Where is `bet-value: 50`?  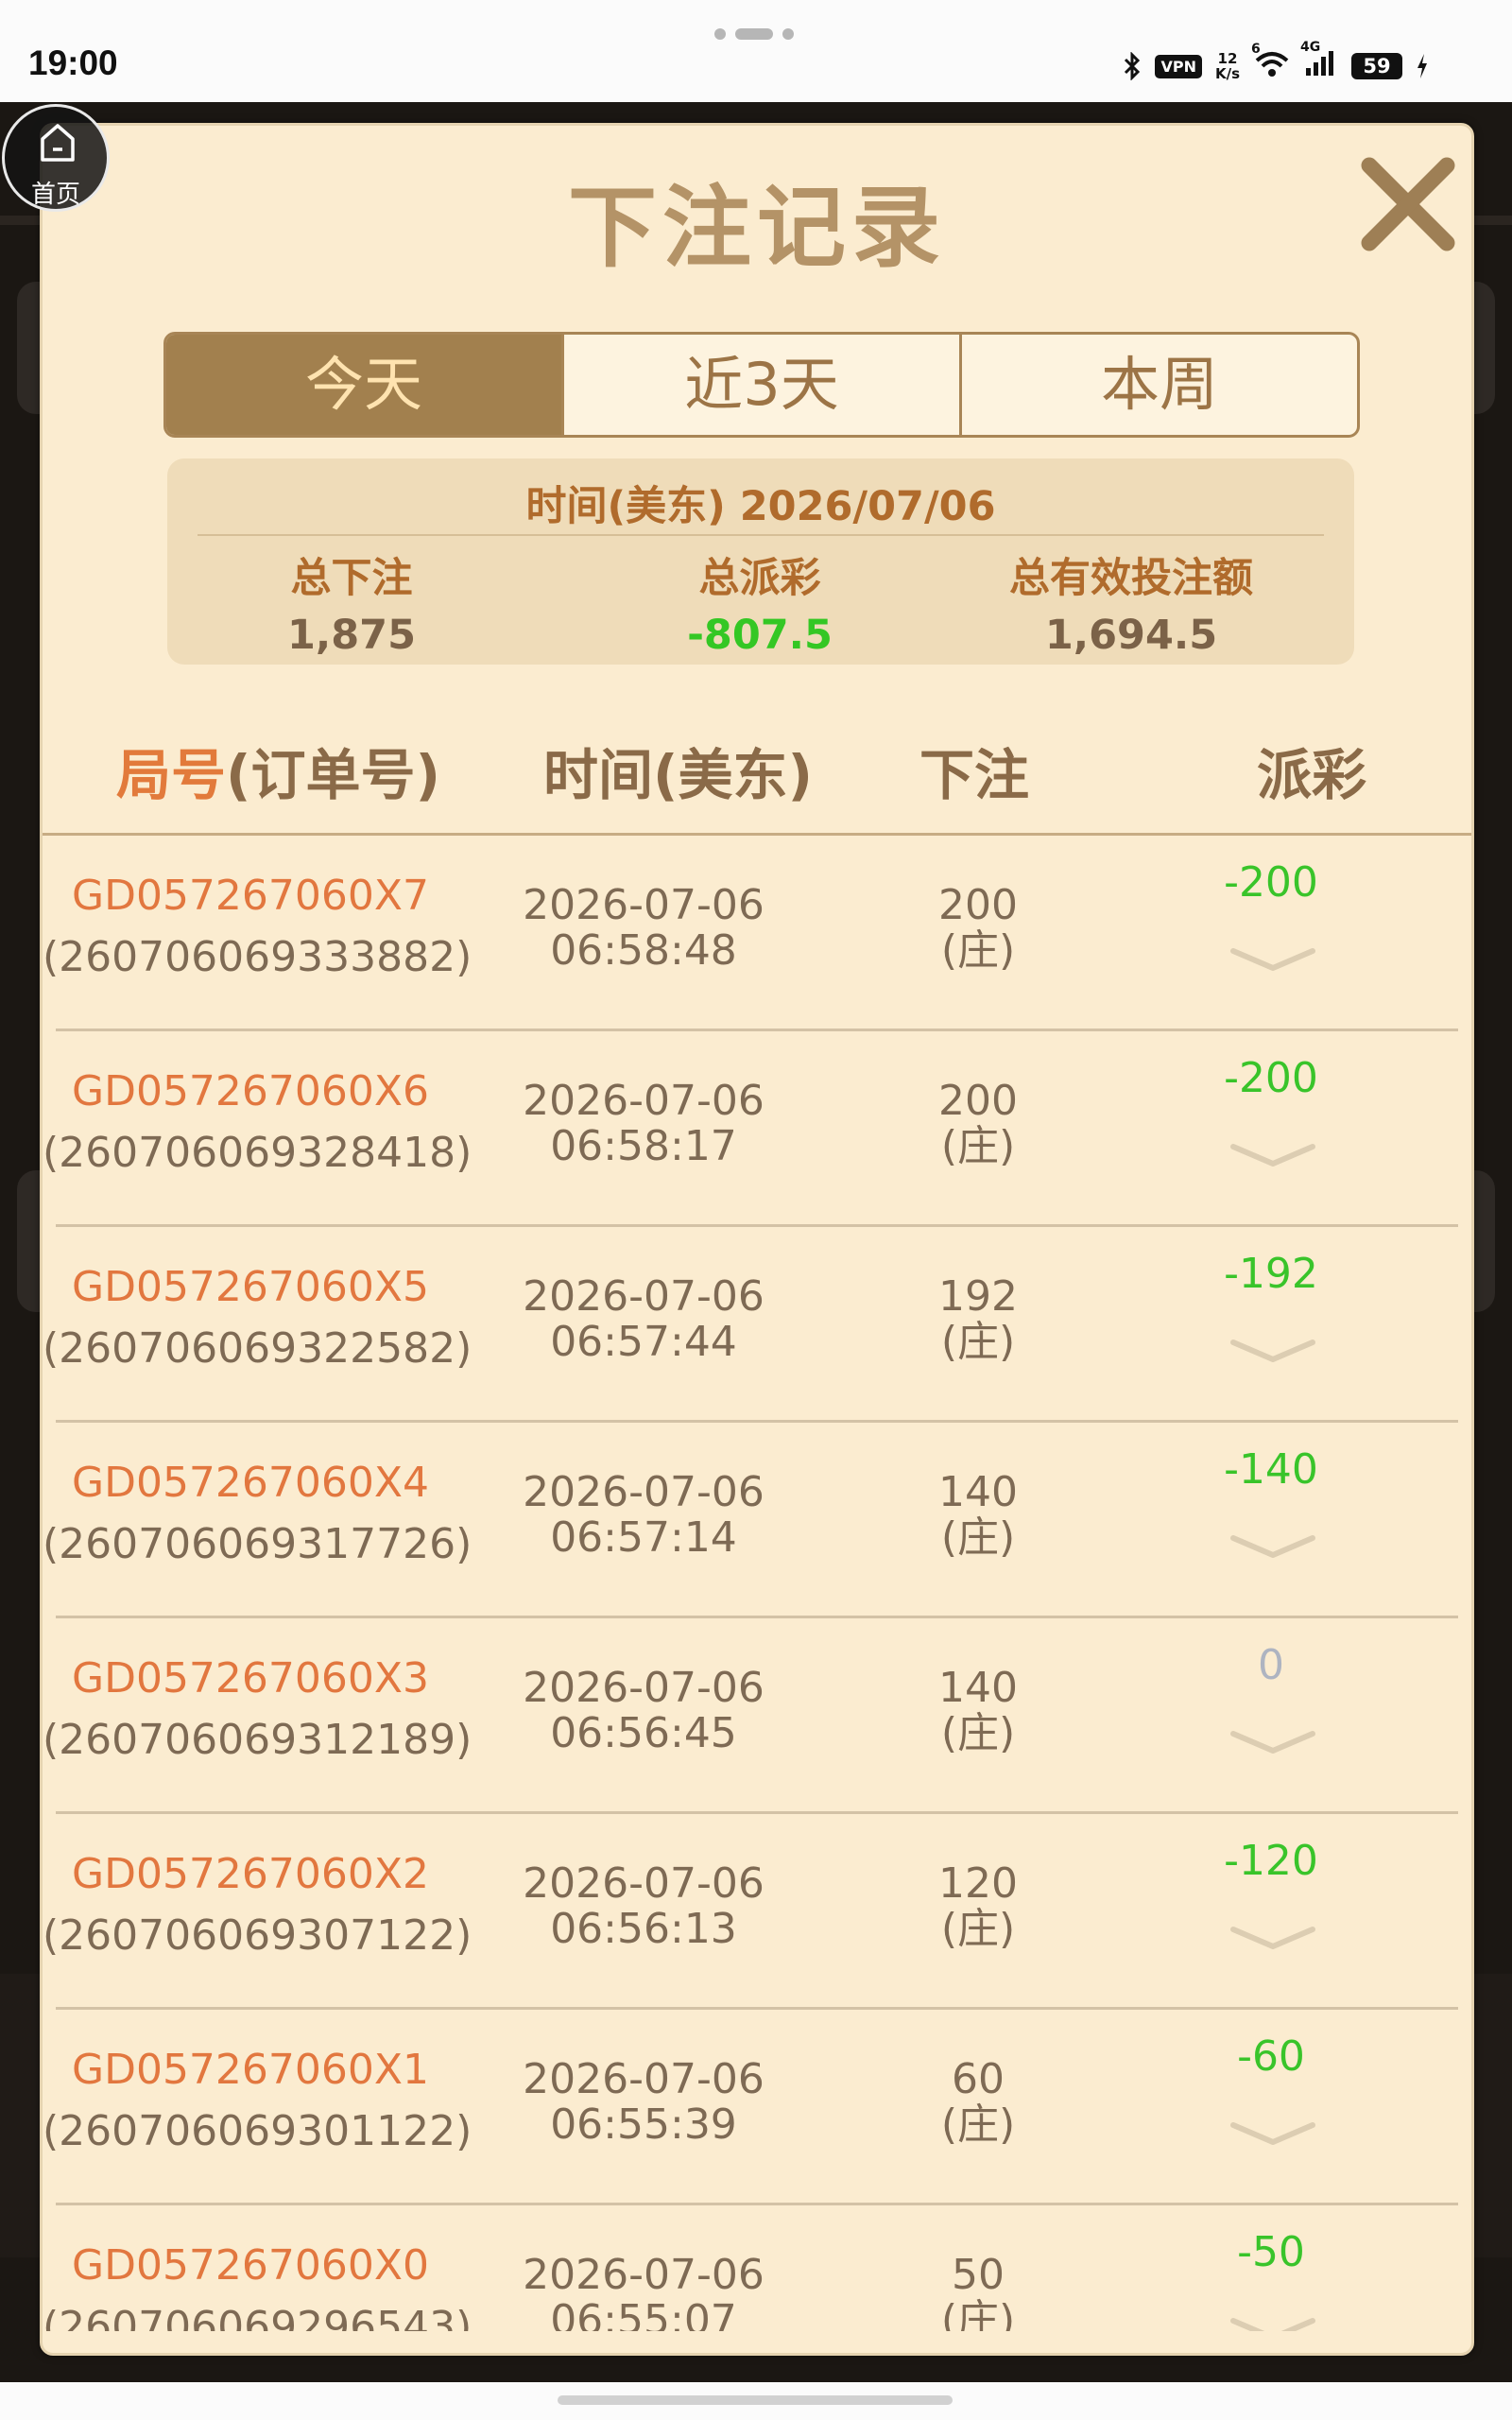 bet-value: 50 is located at coordinates (978, 2275).